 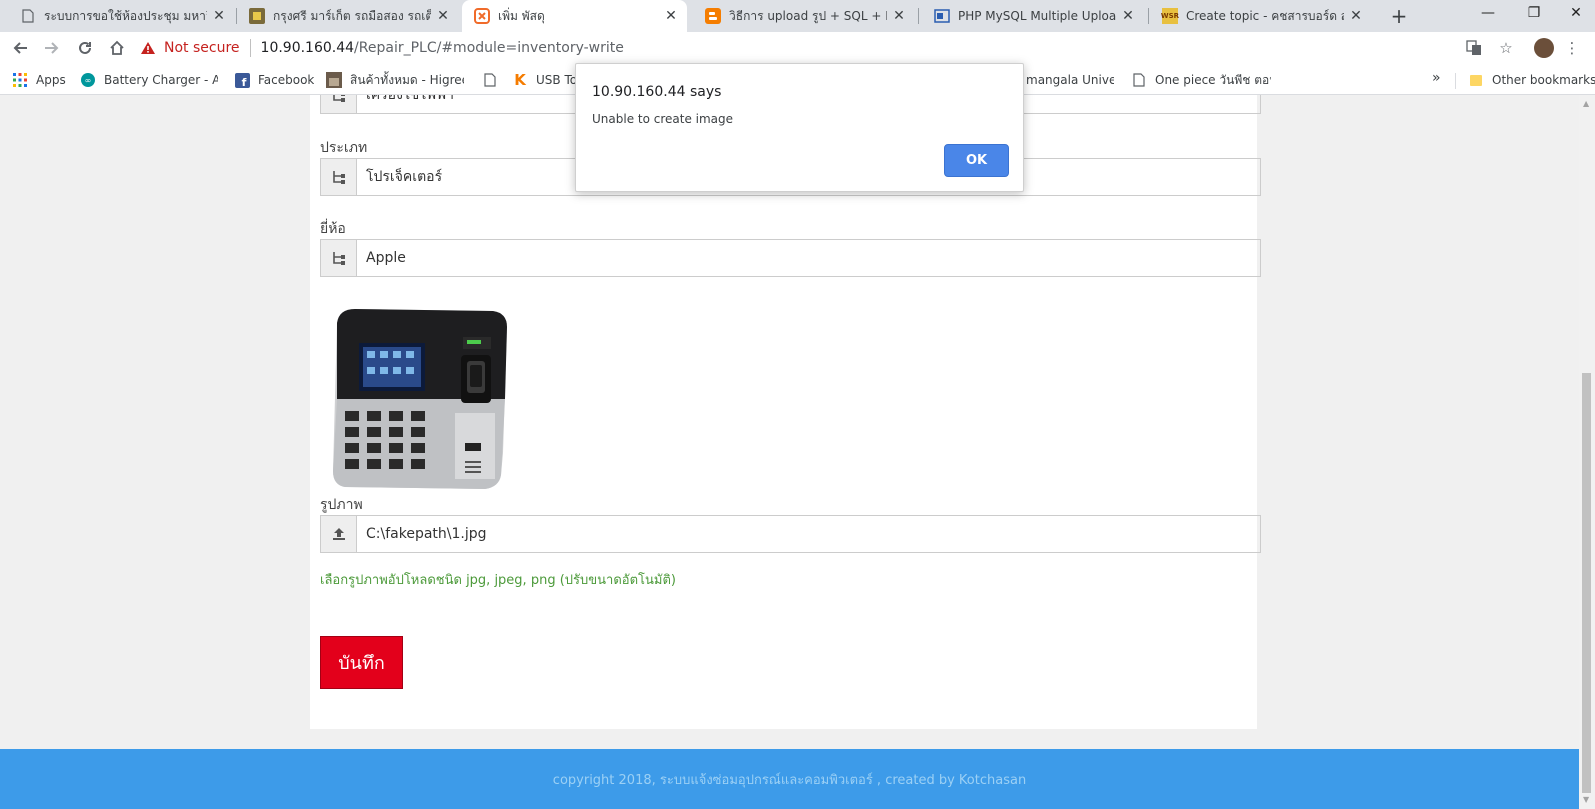 I want to click on bookmark-university: mangala Univers, so click(x=1070, y=80).